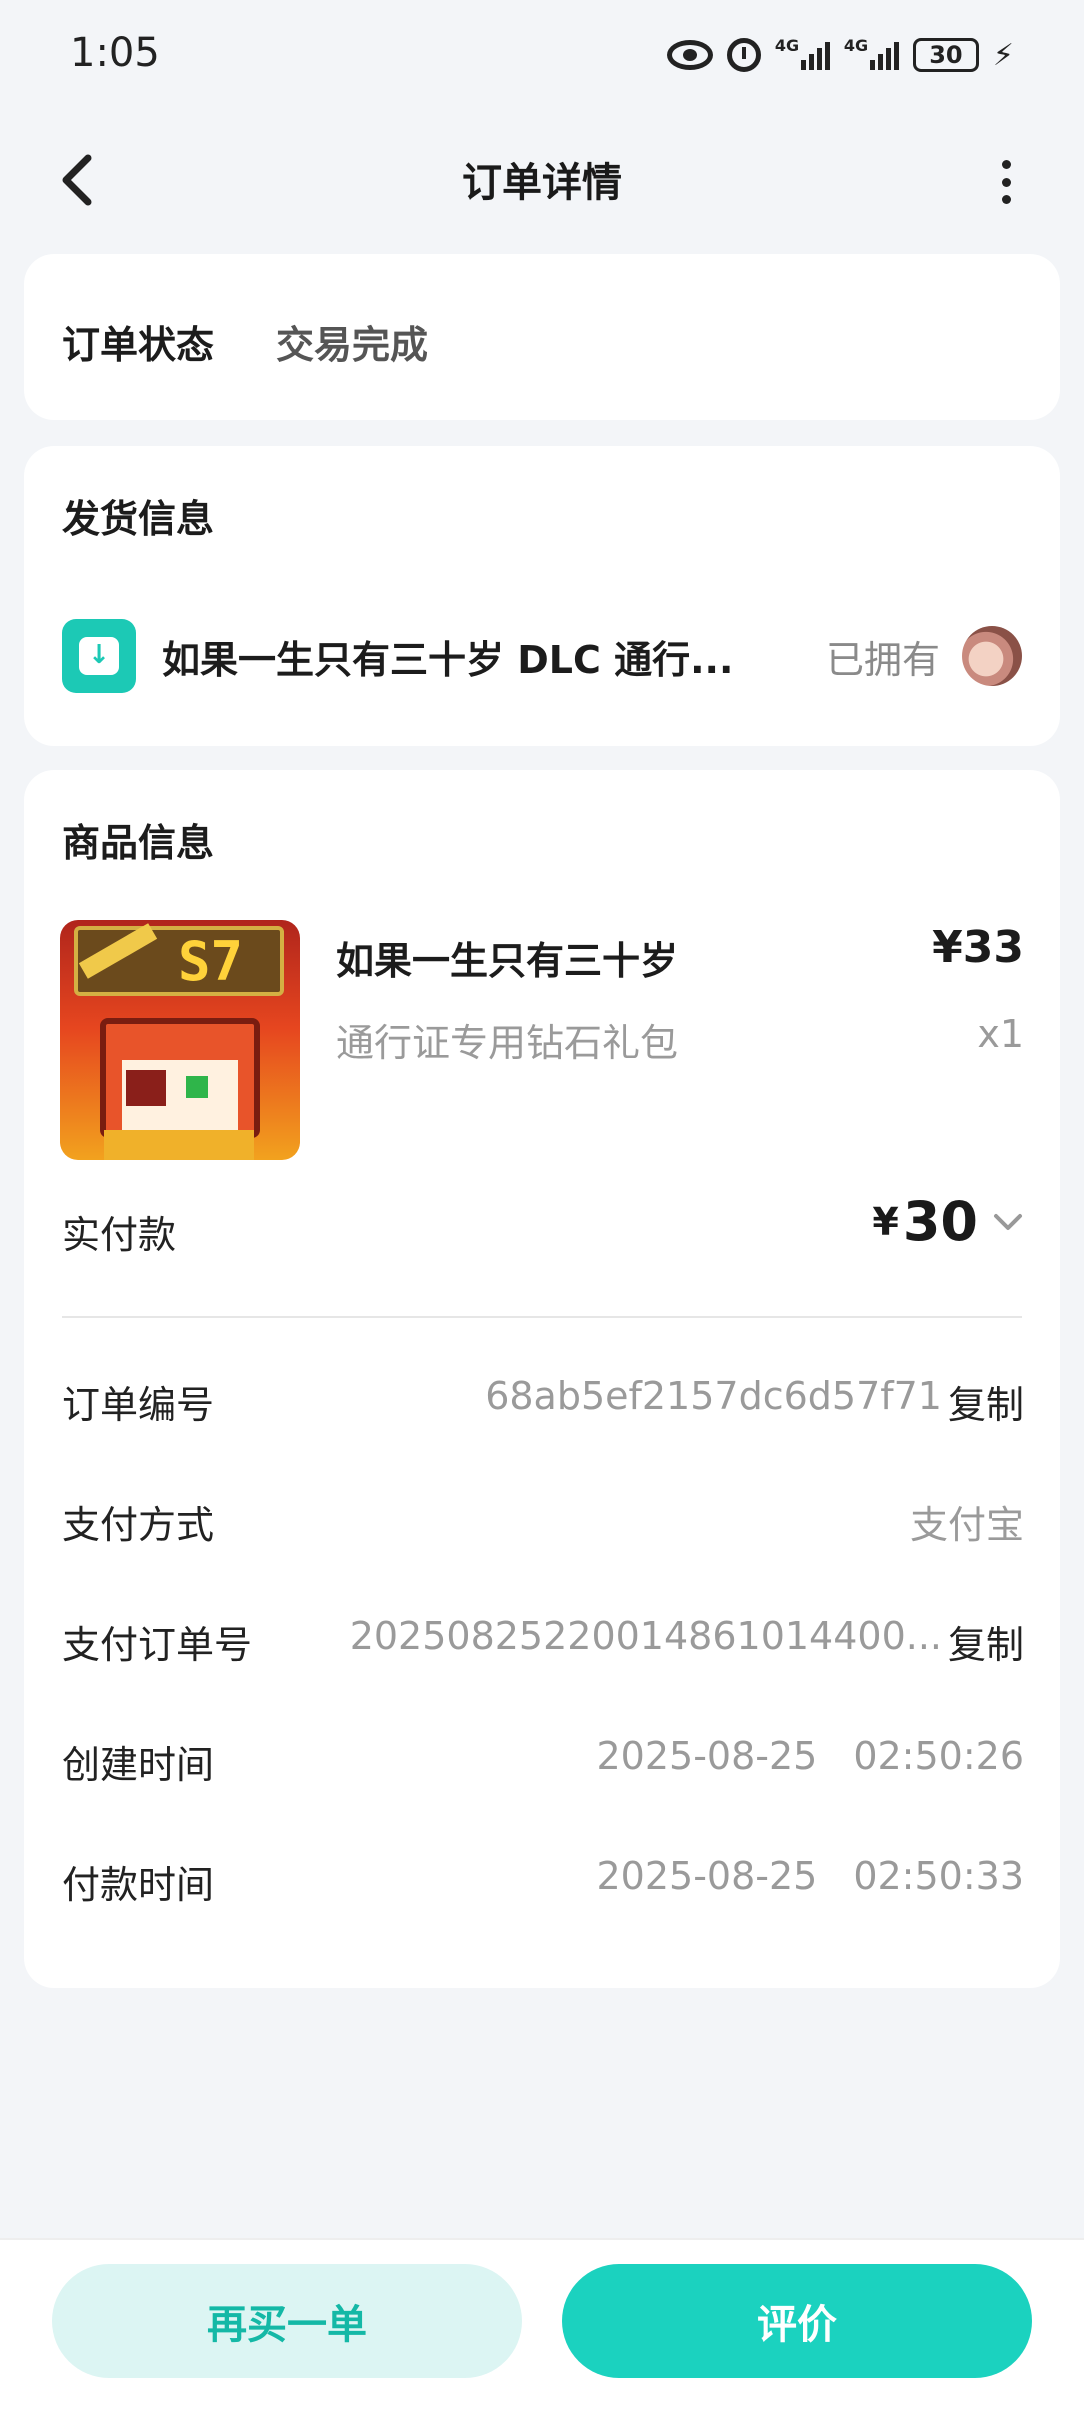 The image size is (1084, 2412). What do you see at coordinates (986, 1401) in the screenshot?
I see `copy-order-number-button: 复制` at bounding box center [986, 1401].